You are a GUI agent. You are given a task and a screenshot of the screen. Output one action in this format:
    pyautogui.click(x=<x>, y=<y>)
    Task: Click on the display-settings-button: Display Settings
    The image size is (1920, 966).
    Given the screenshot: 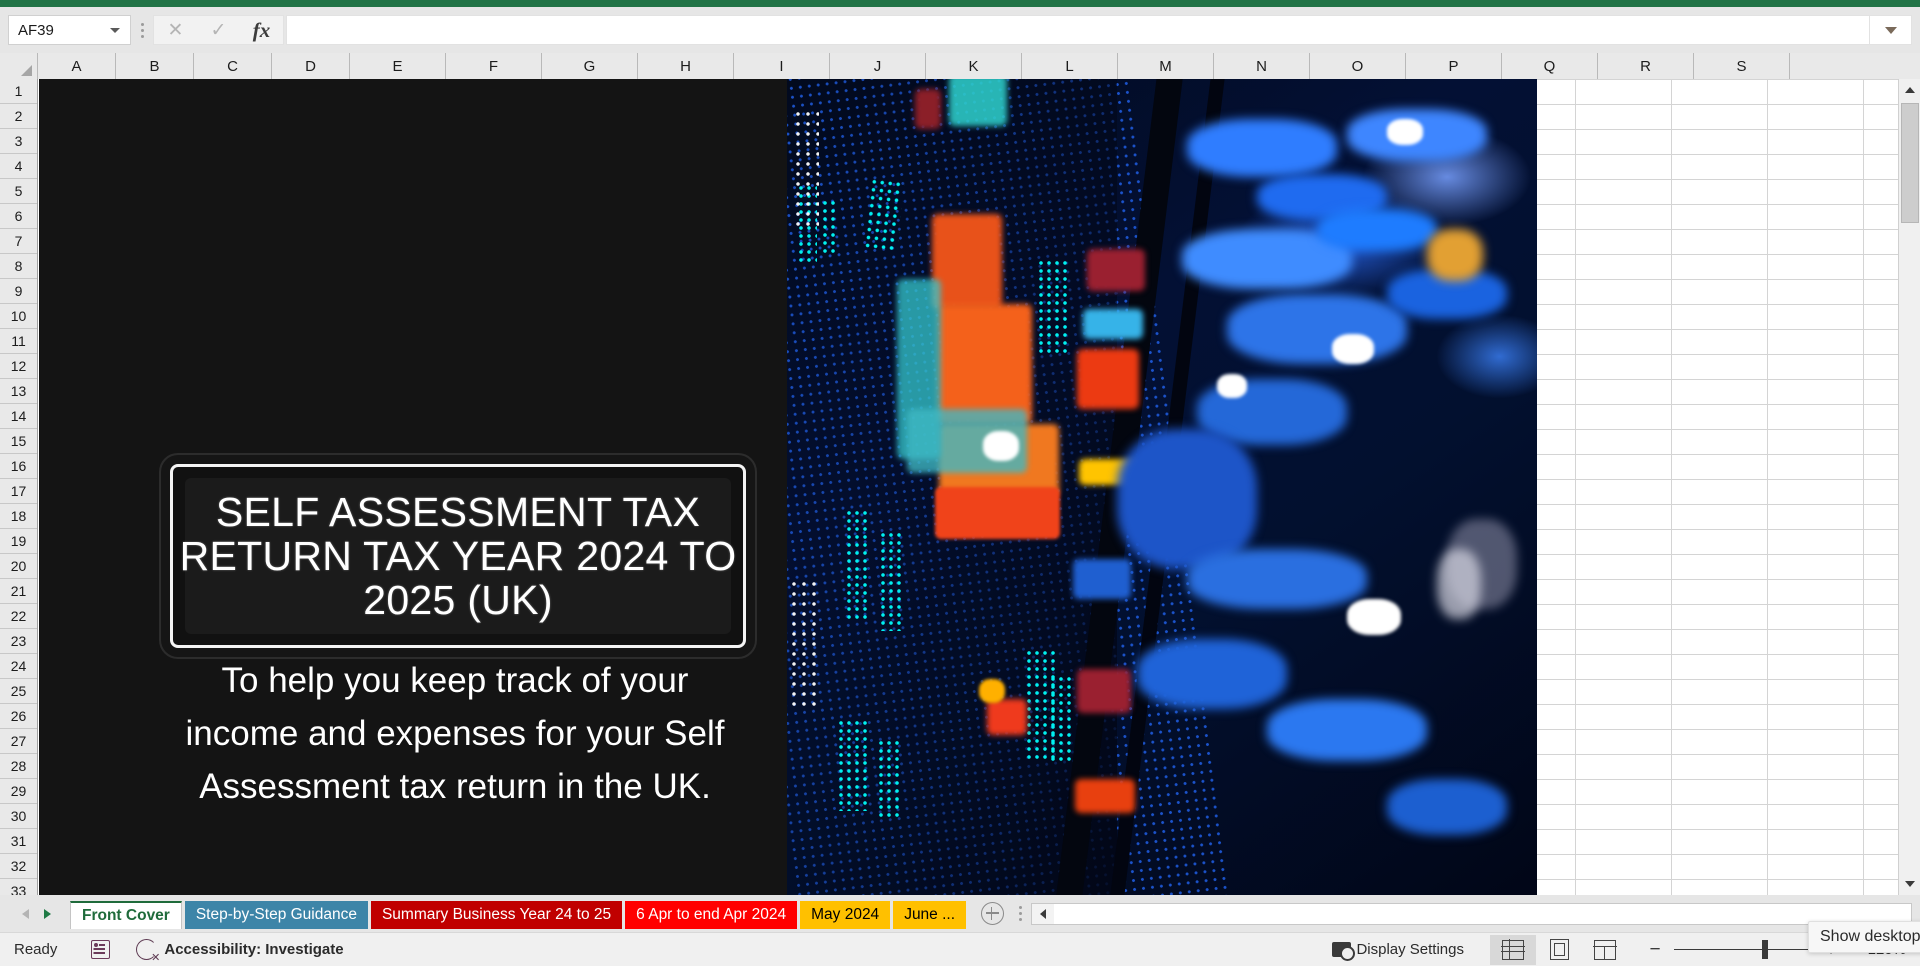 What is the action you would take?
    pyautogui.click(x=1398, y=951)
    